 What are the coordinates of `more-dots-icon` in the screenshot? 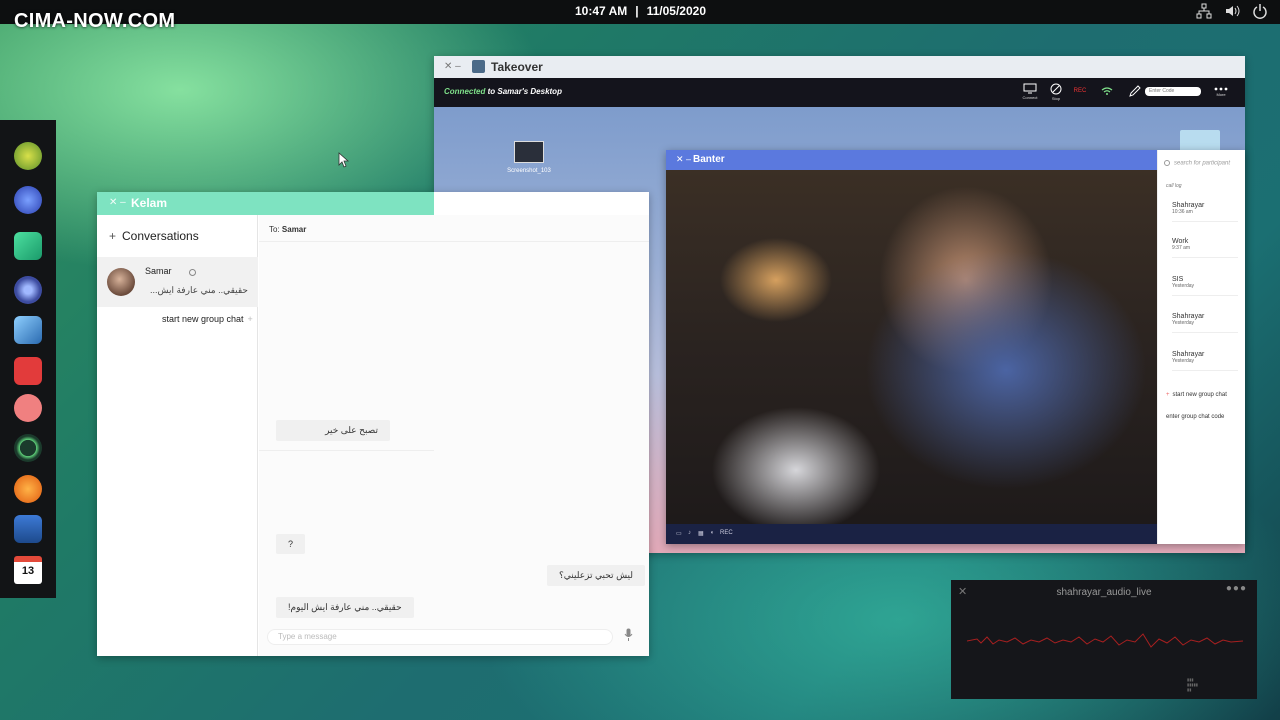 It's located at (1221, 89).